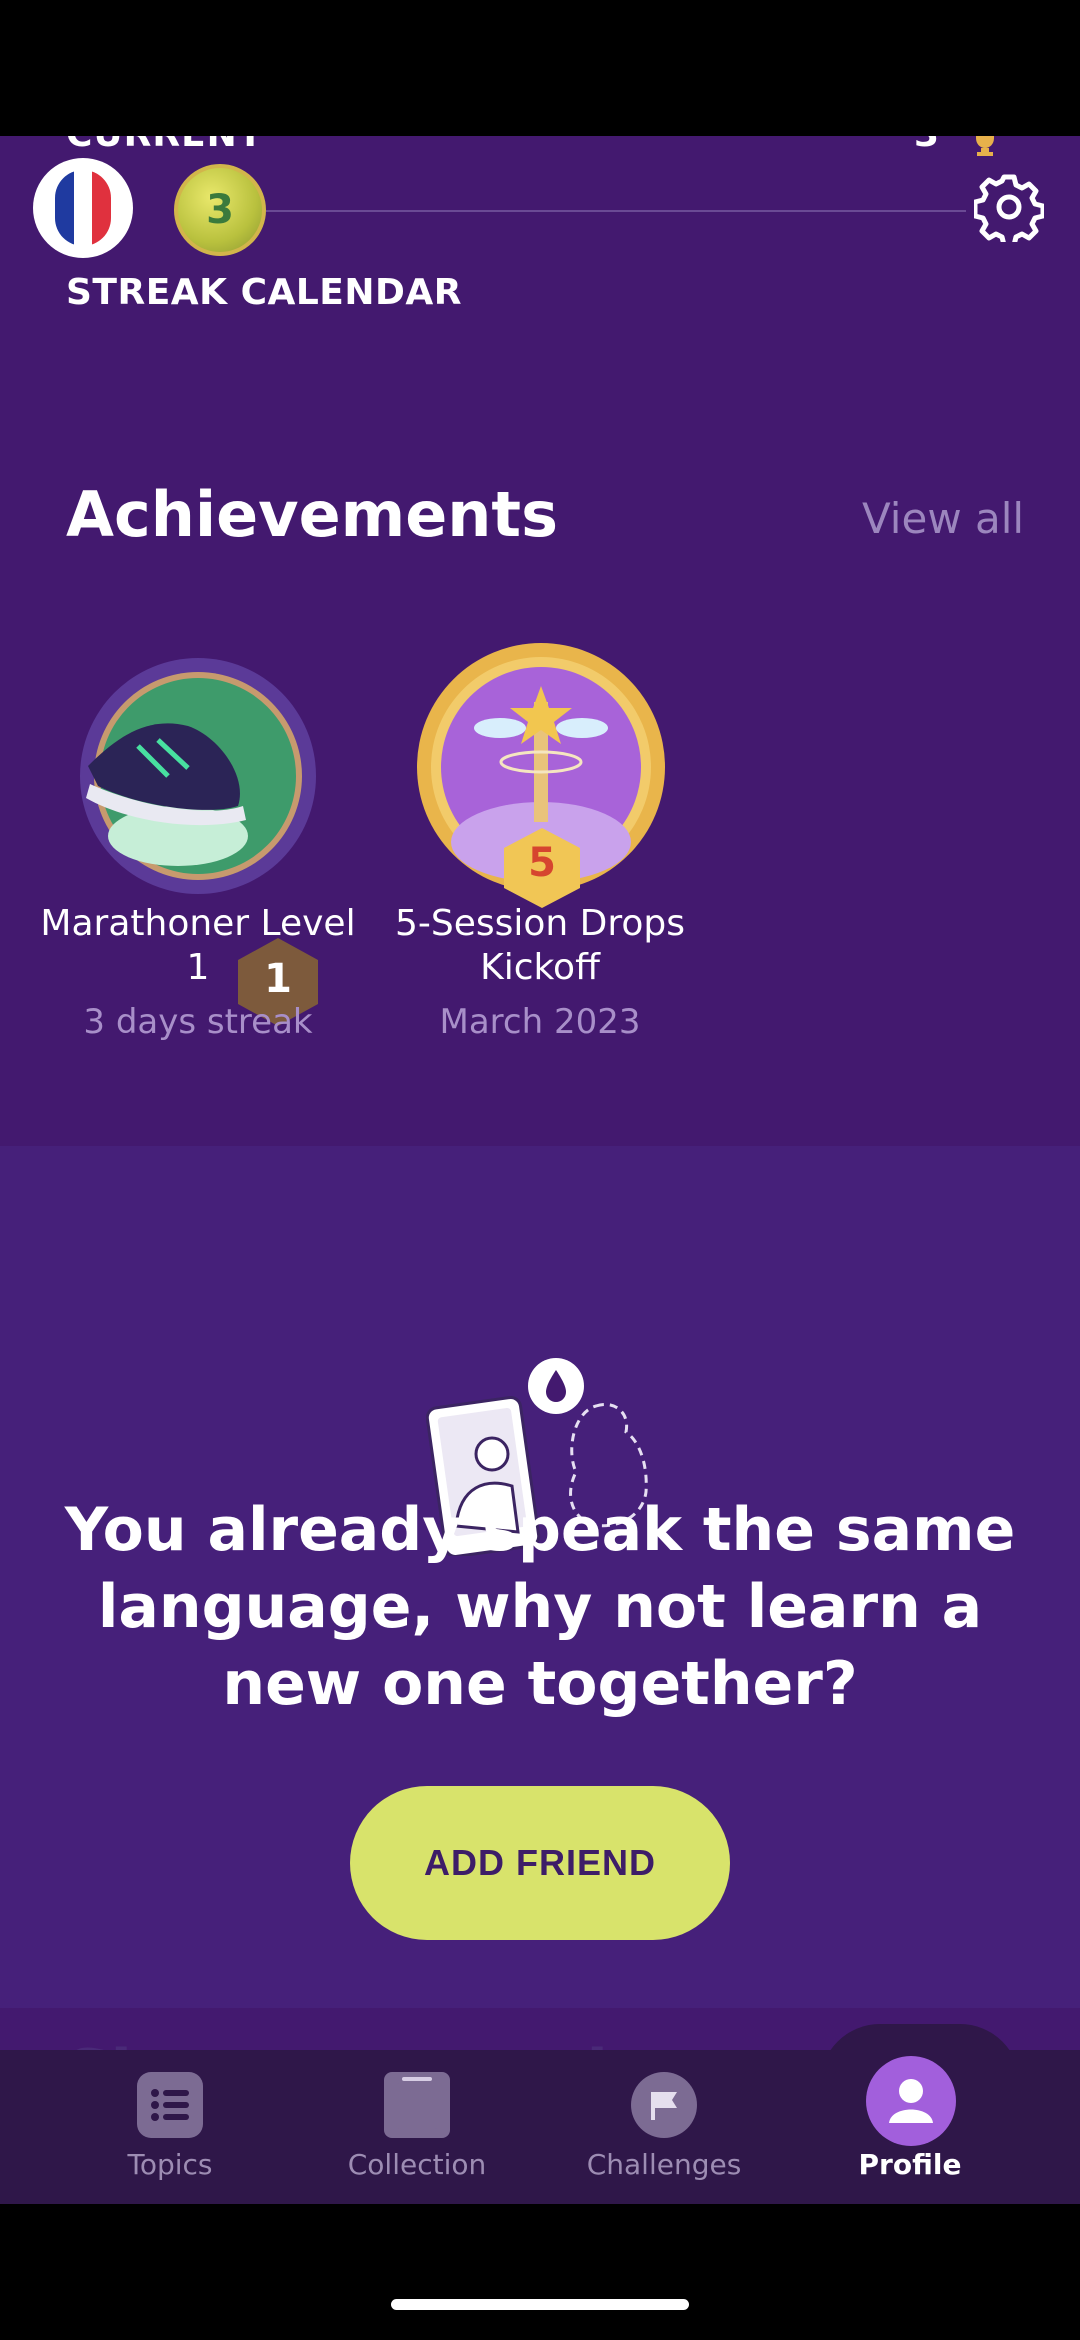  I want to click on achievement-label: 5-Session Drops Kickoff, so click(540, 945).